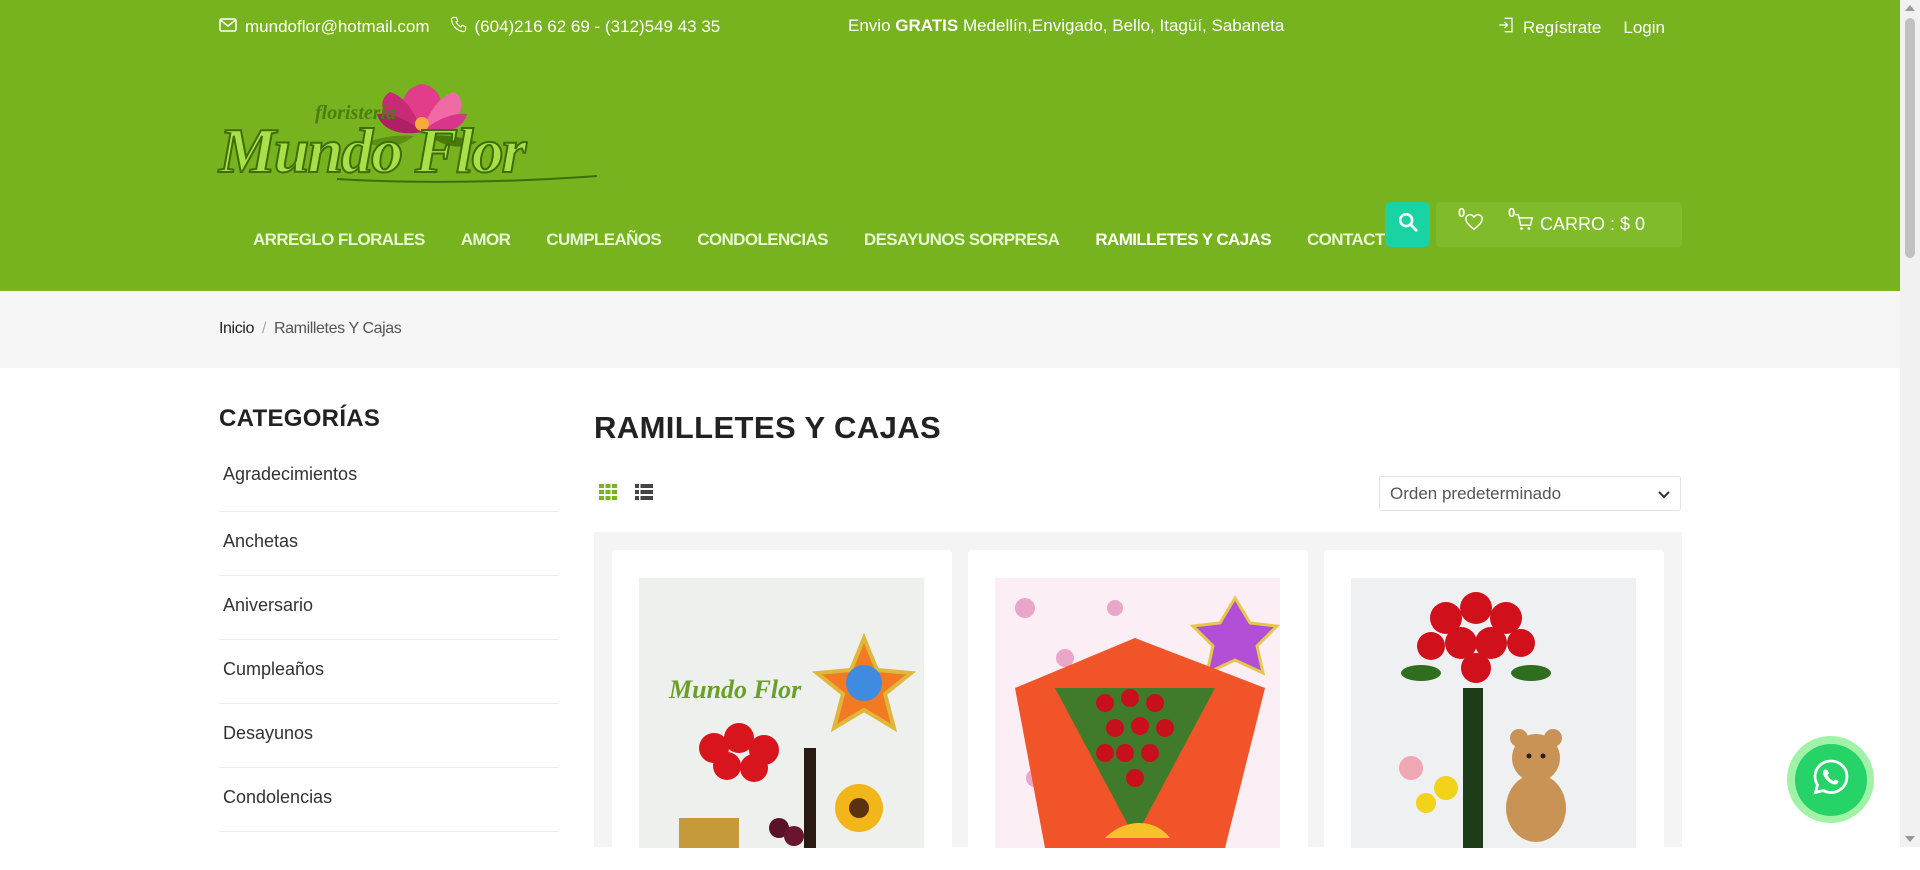  What do you see at coordinates (389, 544) in the screenshot?
I see `category-item-anchetas: Anchetas` at bounding box center [389, 544].